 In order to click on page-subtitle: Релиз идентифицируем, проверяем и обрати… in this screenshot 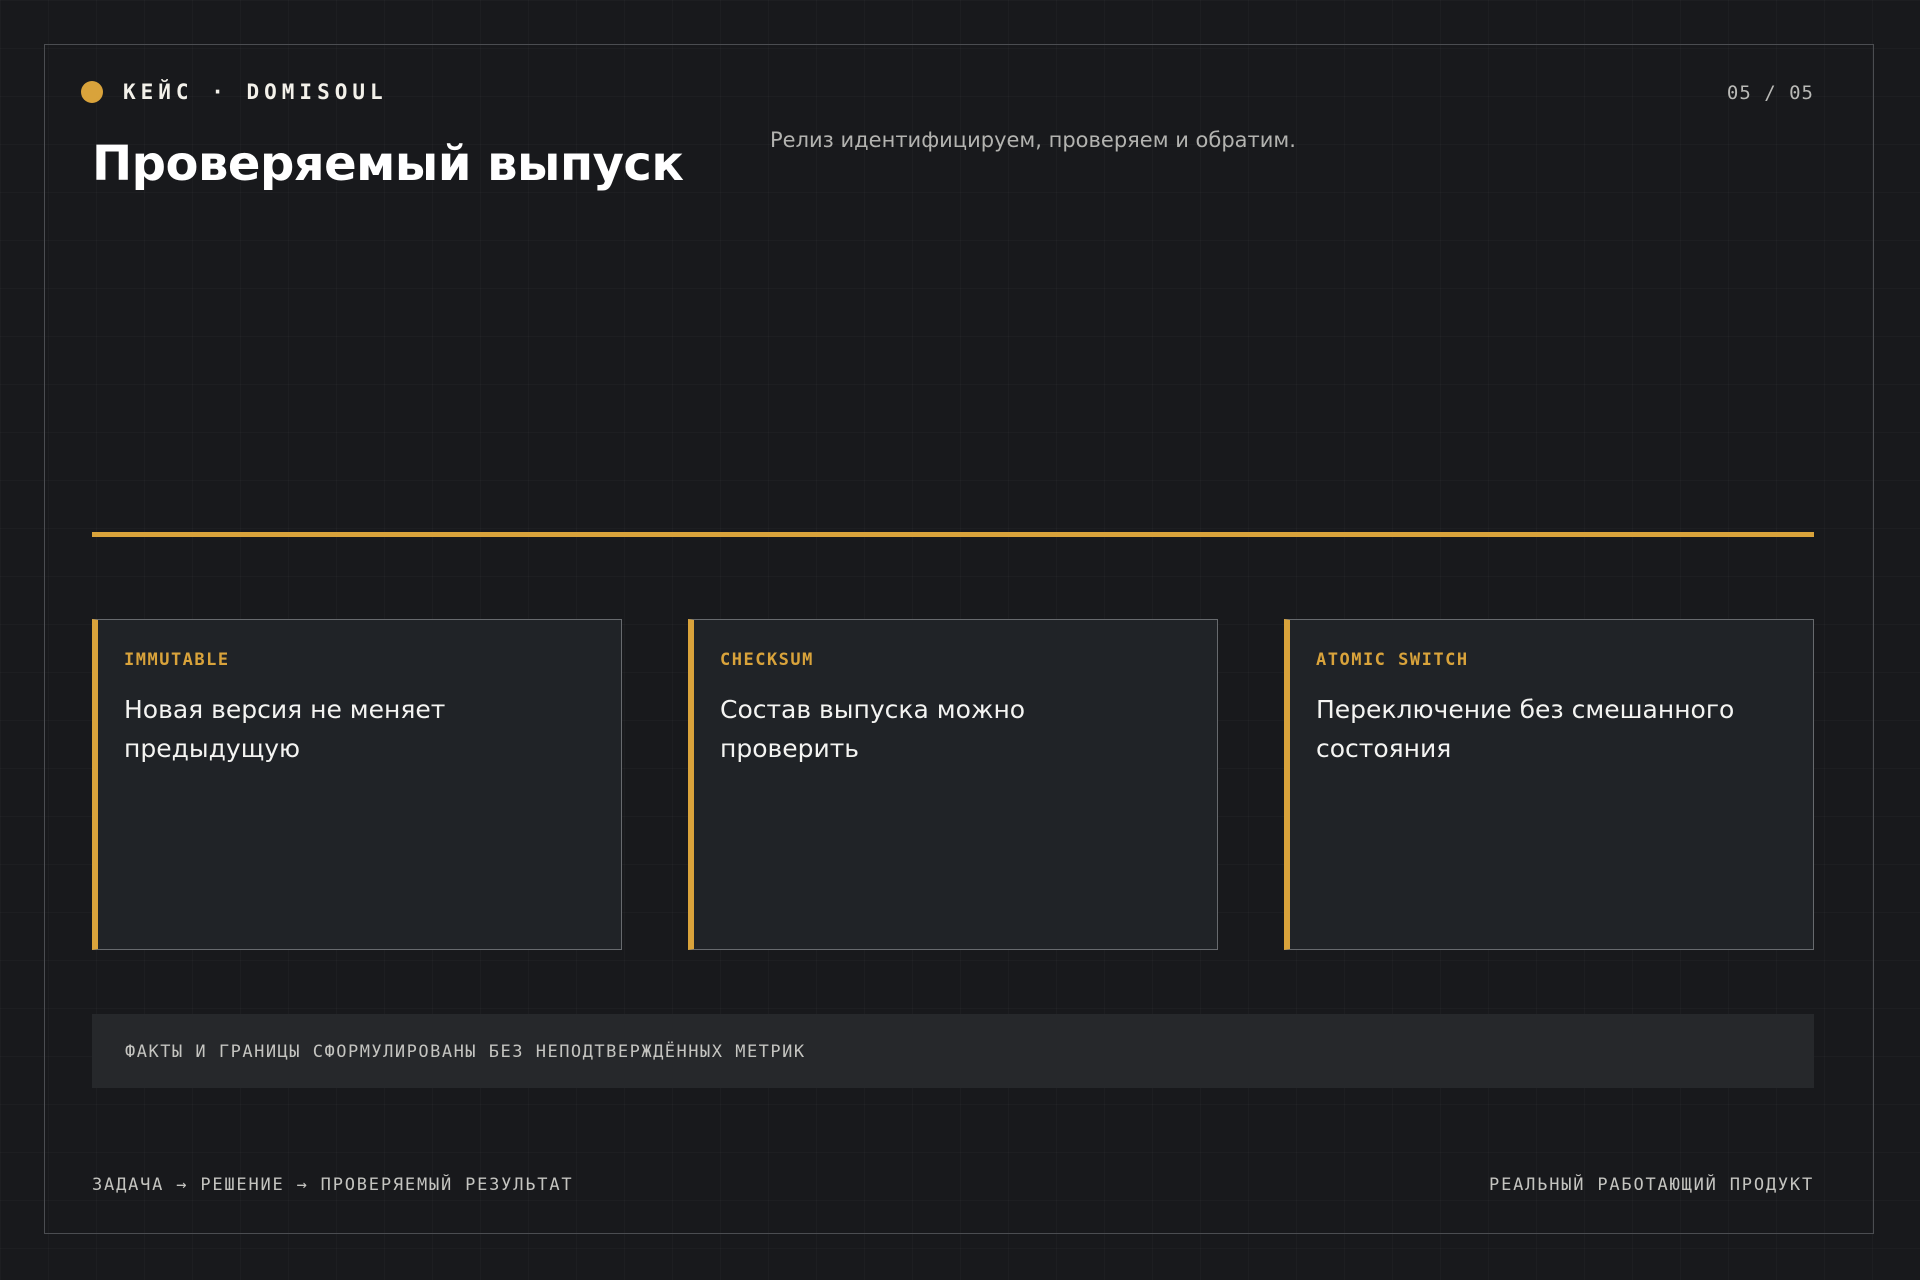, I will do `click(1033, 140)`.